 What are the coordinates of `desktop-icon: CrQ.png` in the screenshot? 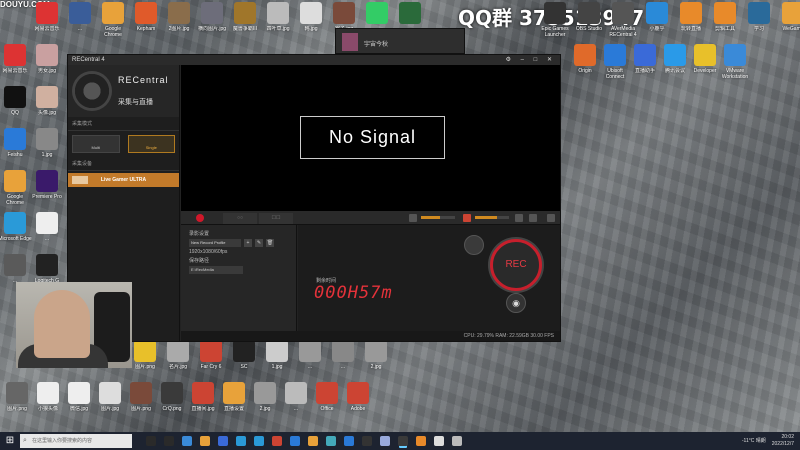 It's located at (172, 400).